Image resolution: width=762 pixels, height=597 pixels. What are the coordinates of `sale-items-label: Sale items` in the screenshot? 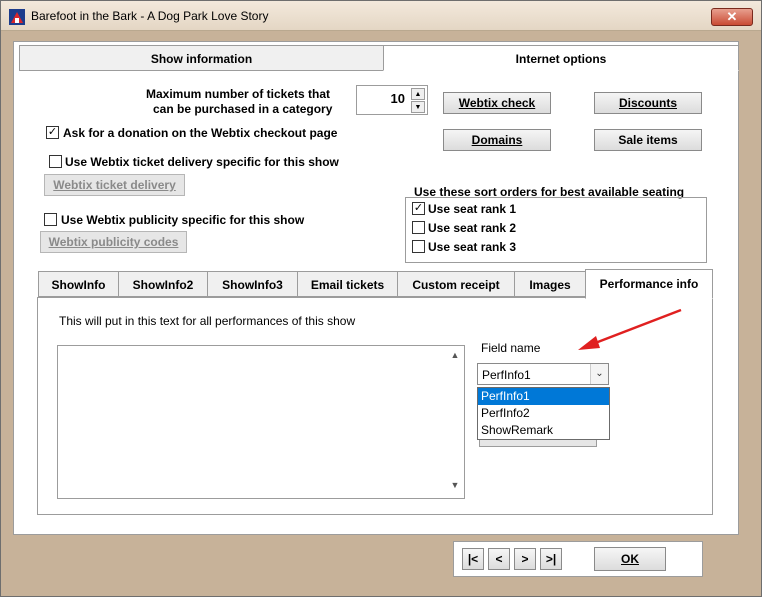 It's located at (648, 140).